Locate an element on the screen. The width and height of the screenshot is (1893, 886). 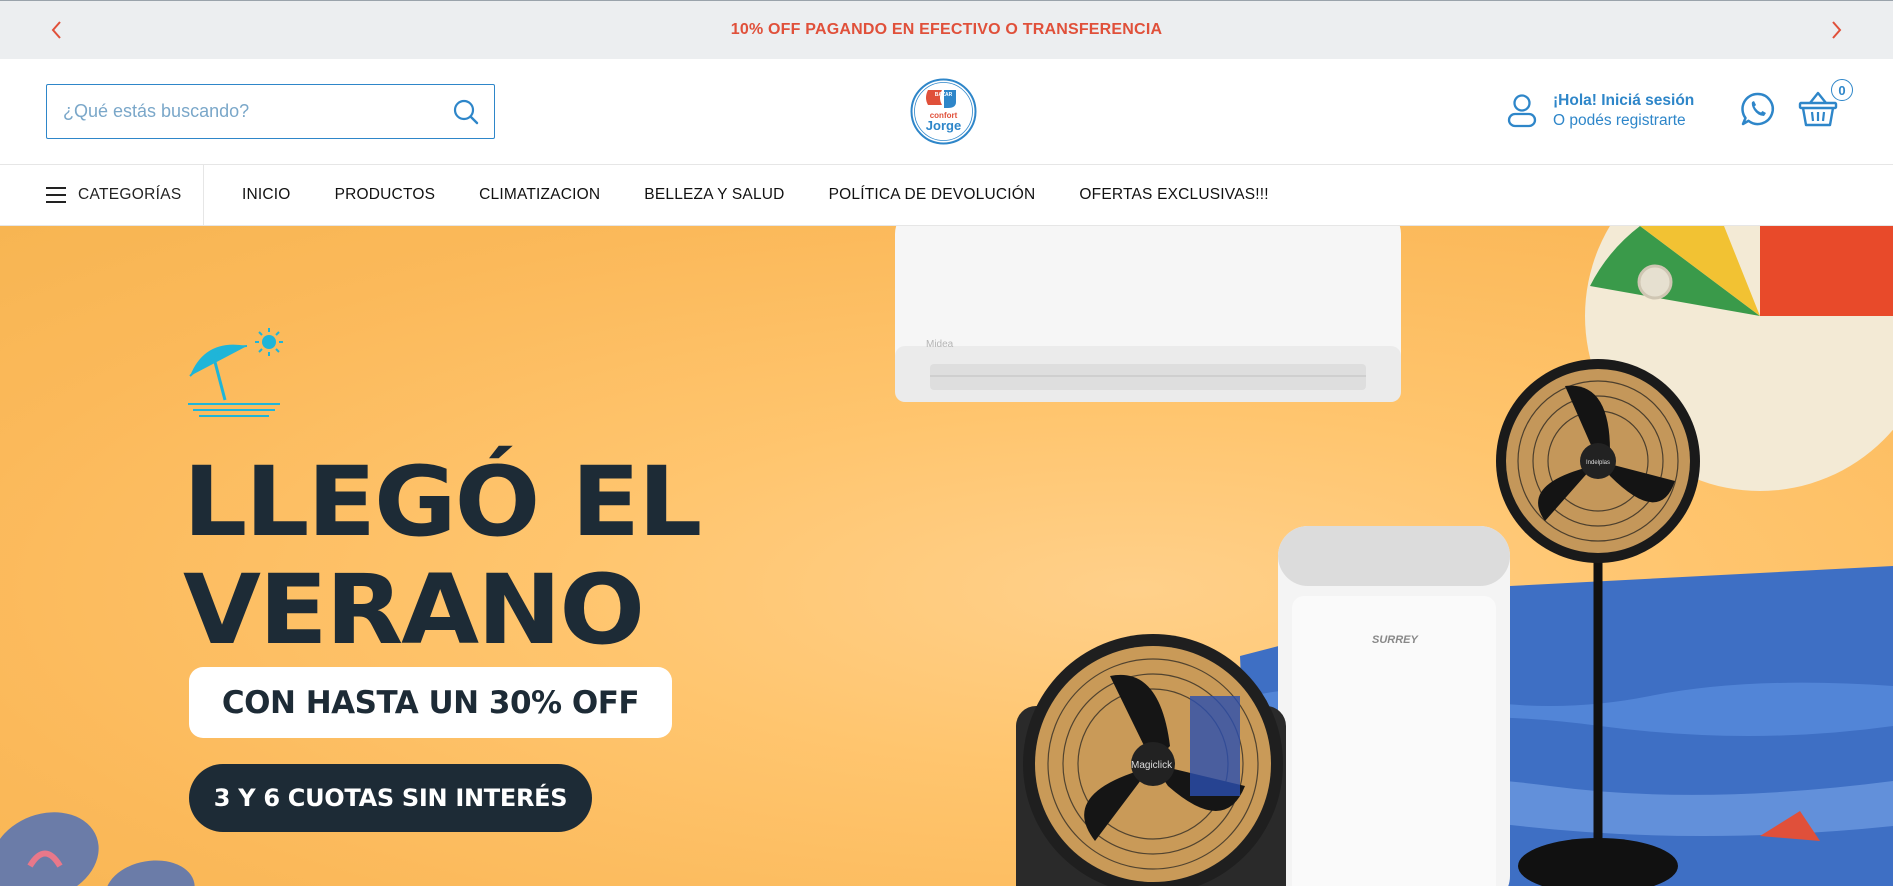
hero-title: LLEGÓ EL VERANO is located at coordinates (442, 556).